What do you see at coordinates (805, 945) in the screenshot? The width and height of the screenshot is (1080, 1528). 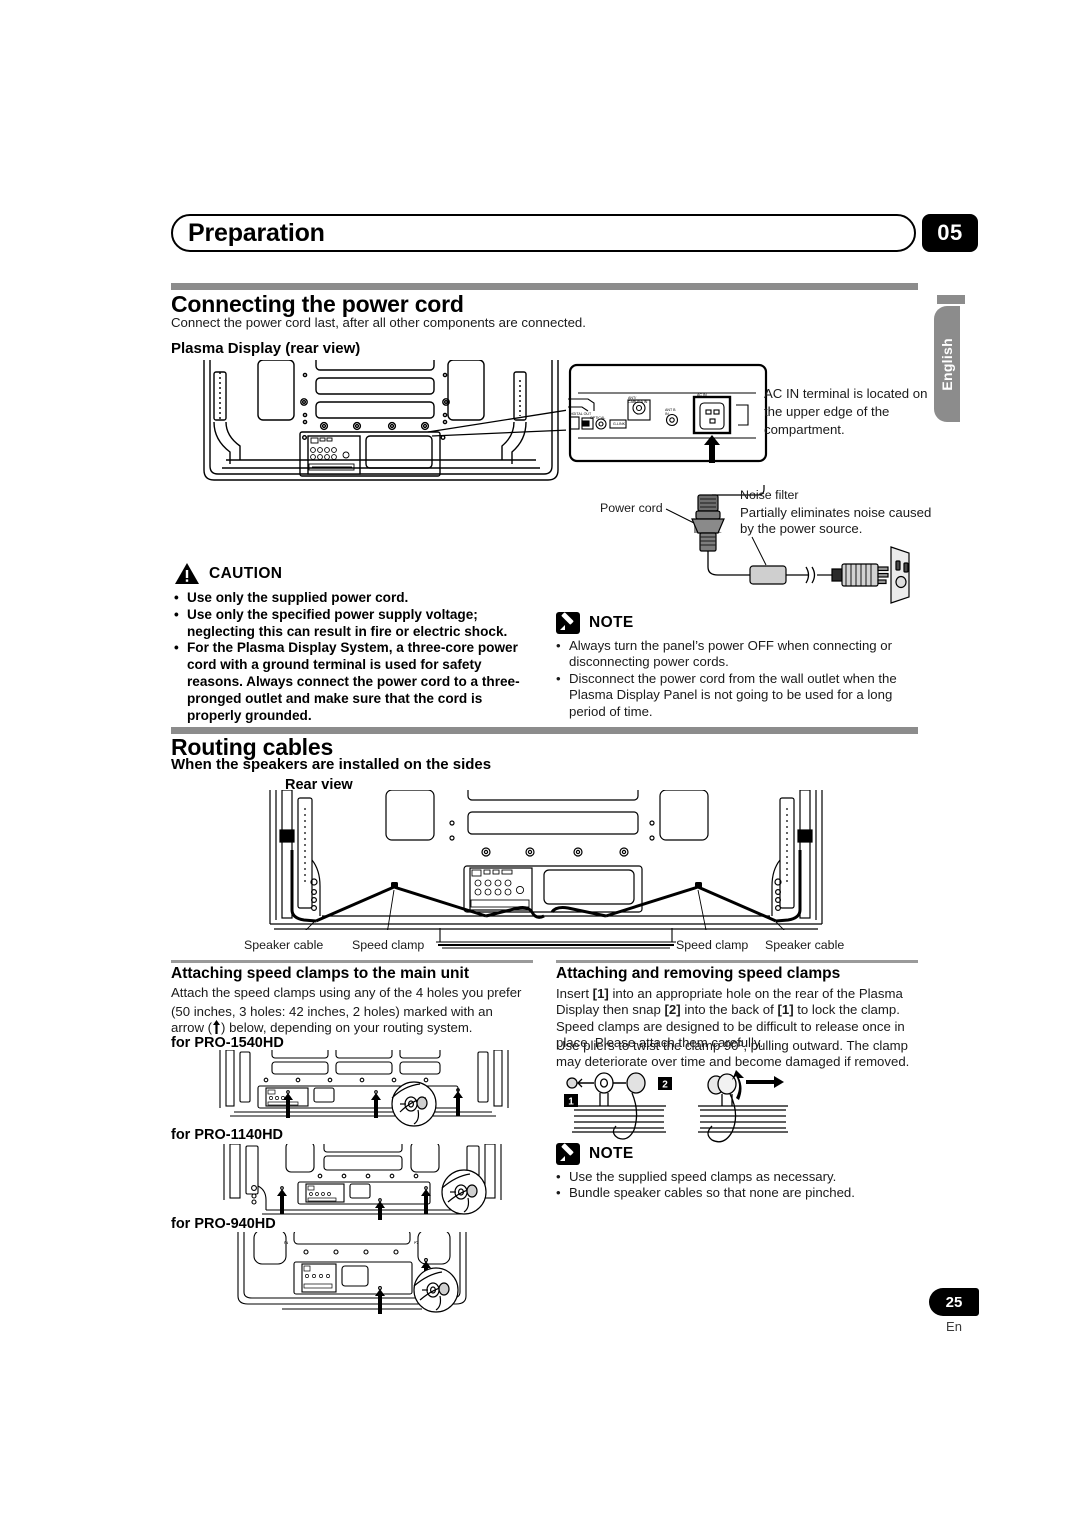 I see `label-speaker-cable-right: Speaker cable` at bounding box center [805, 945].